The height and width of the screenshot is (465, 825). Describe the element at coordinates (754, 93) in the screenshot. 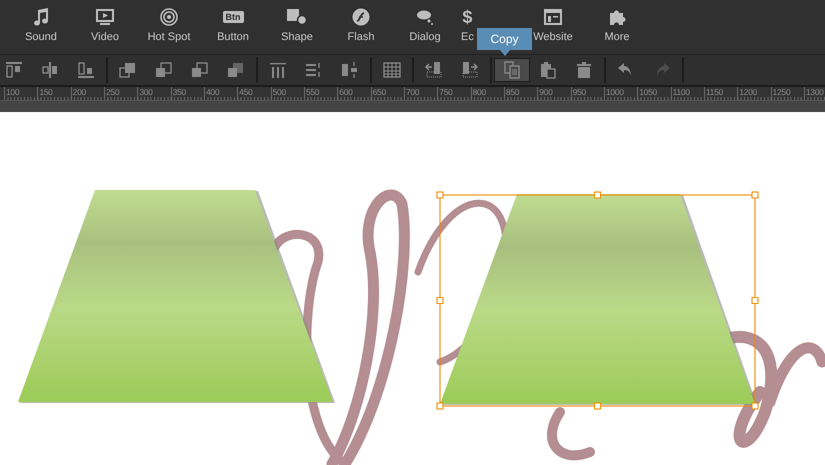

I see `ruler-label: 1200` at that location.